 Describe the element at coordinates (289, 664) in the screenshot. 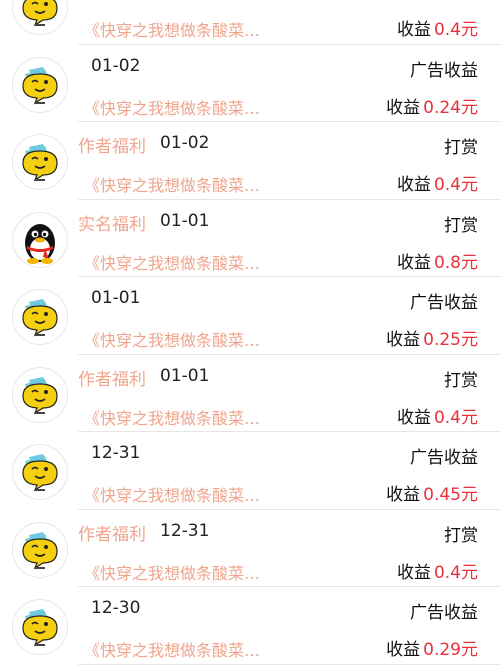

I see `row-divider` at that location.